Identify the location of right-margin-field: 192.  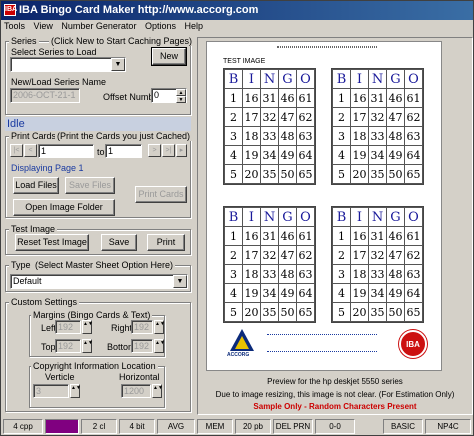
(142, 327).